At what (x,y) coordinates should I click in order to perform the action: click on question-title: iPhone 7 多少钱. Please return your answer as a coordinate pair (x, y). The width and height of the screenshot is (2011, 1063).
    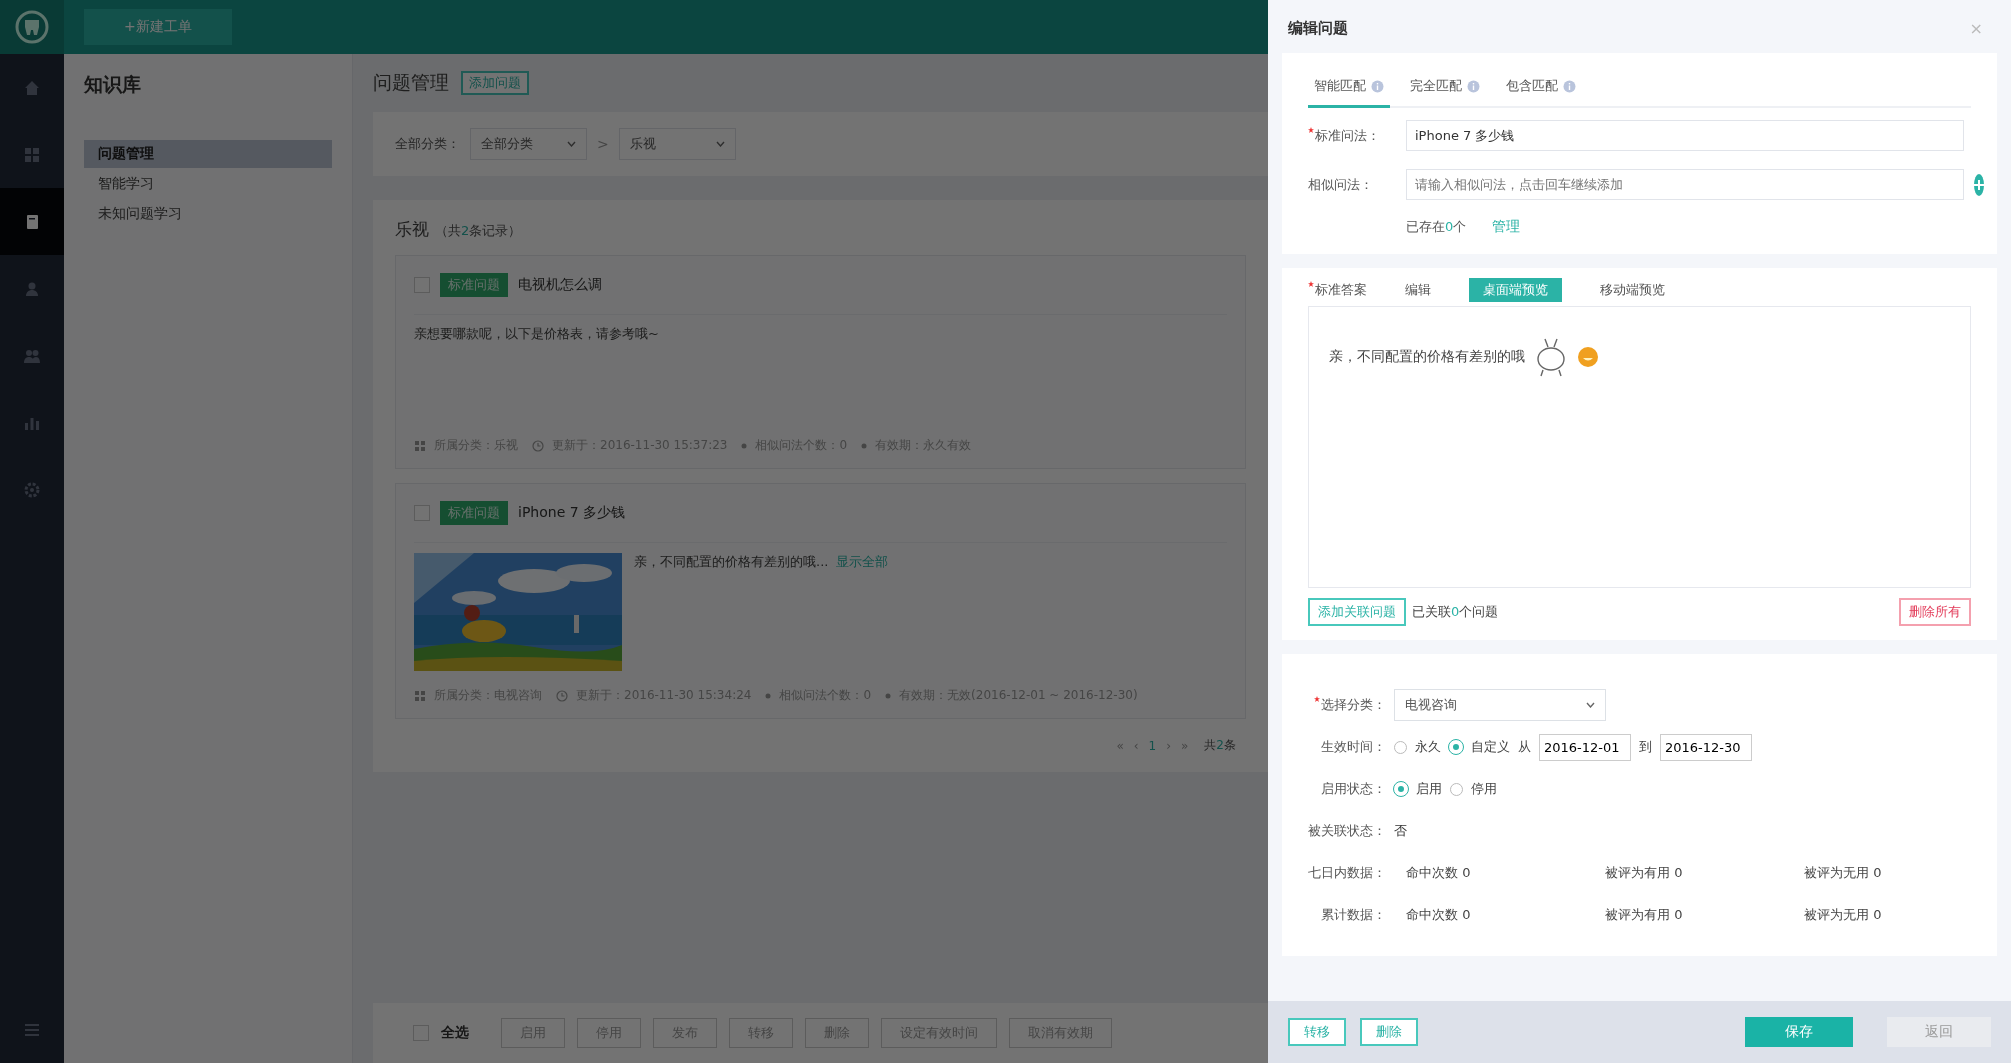
    Looking at the image, I should click on (572, 513).